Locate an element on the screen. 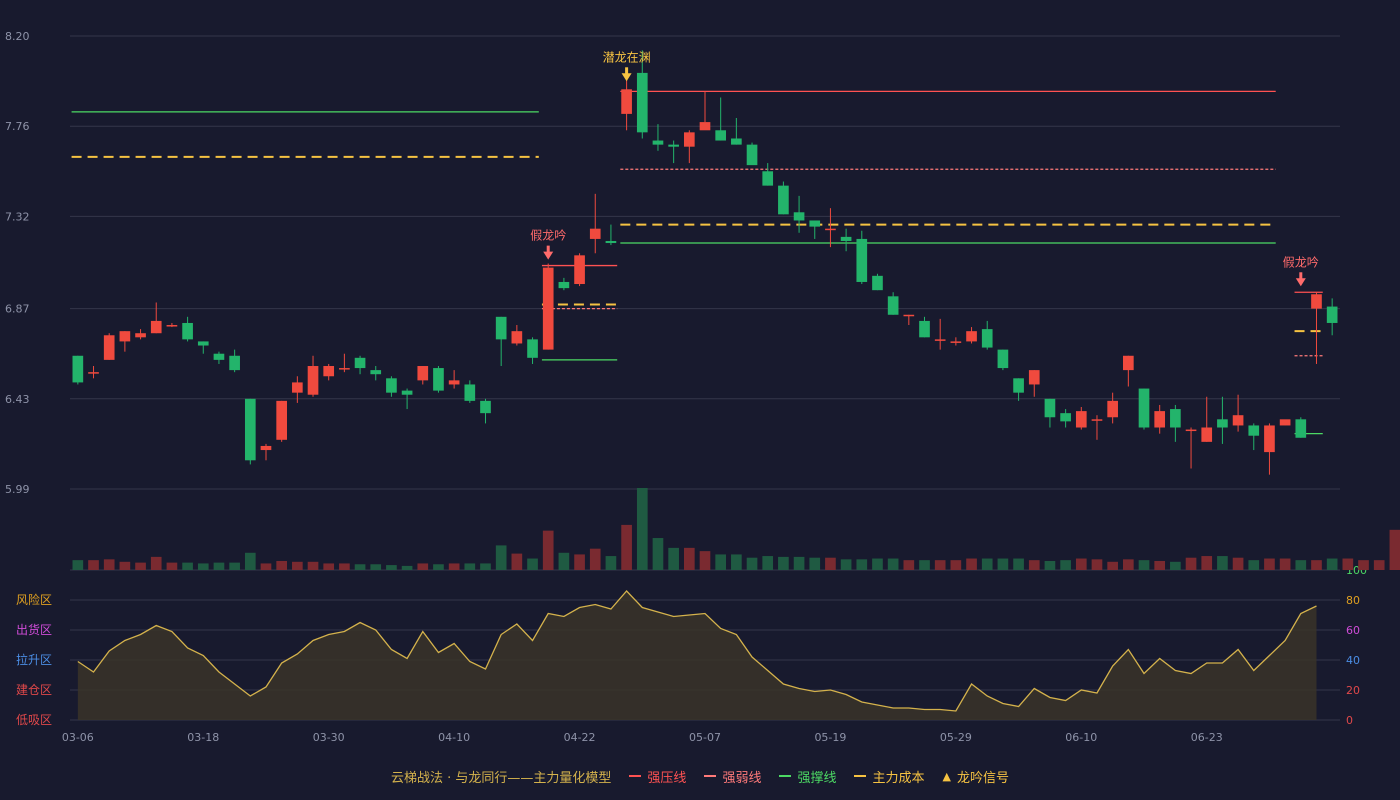 The image size is (1400, 800). indicator-tick-label: 60 is located at coordinates (1353, 630).